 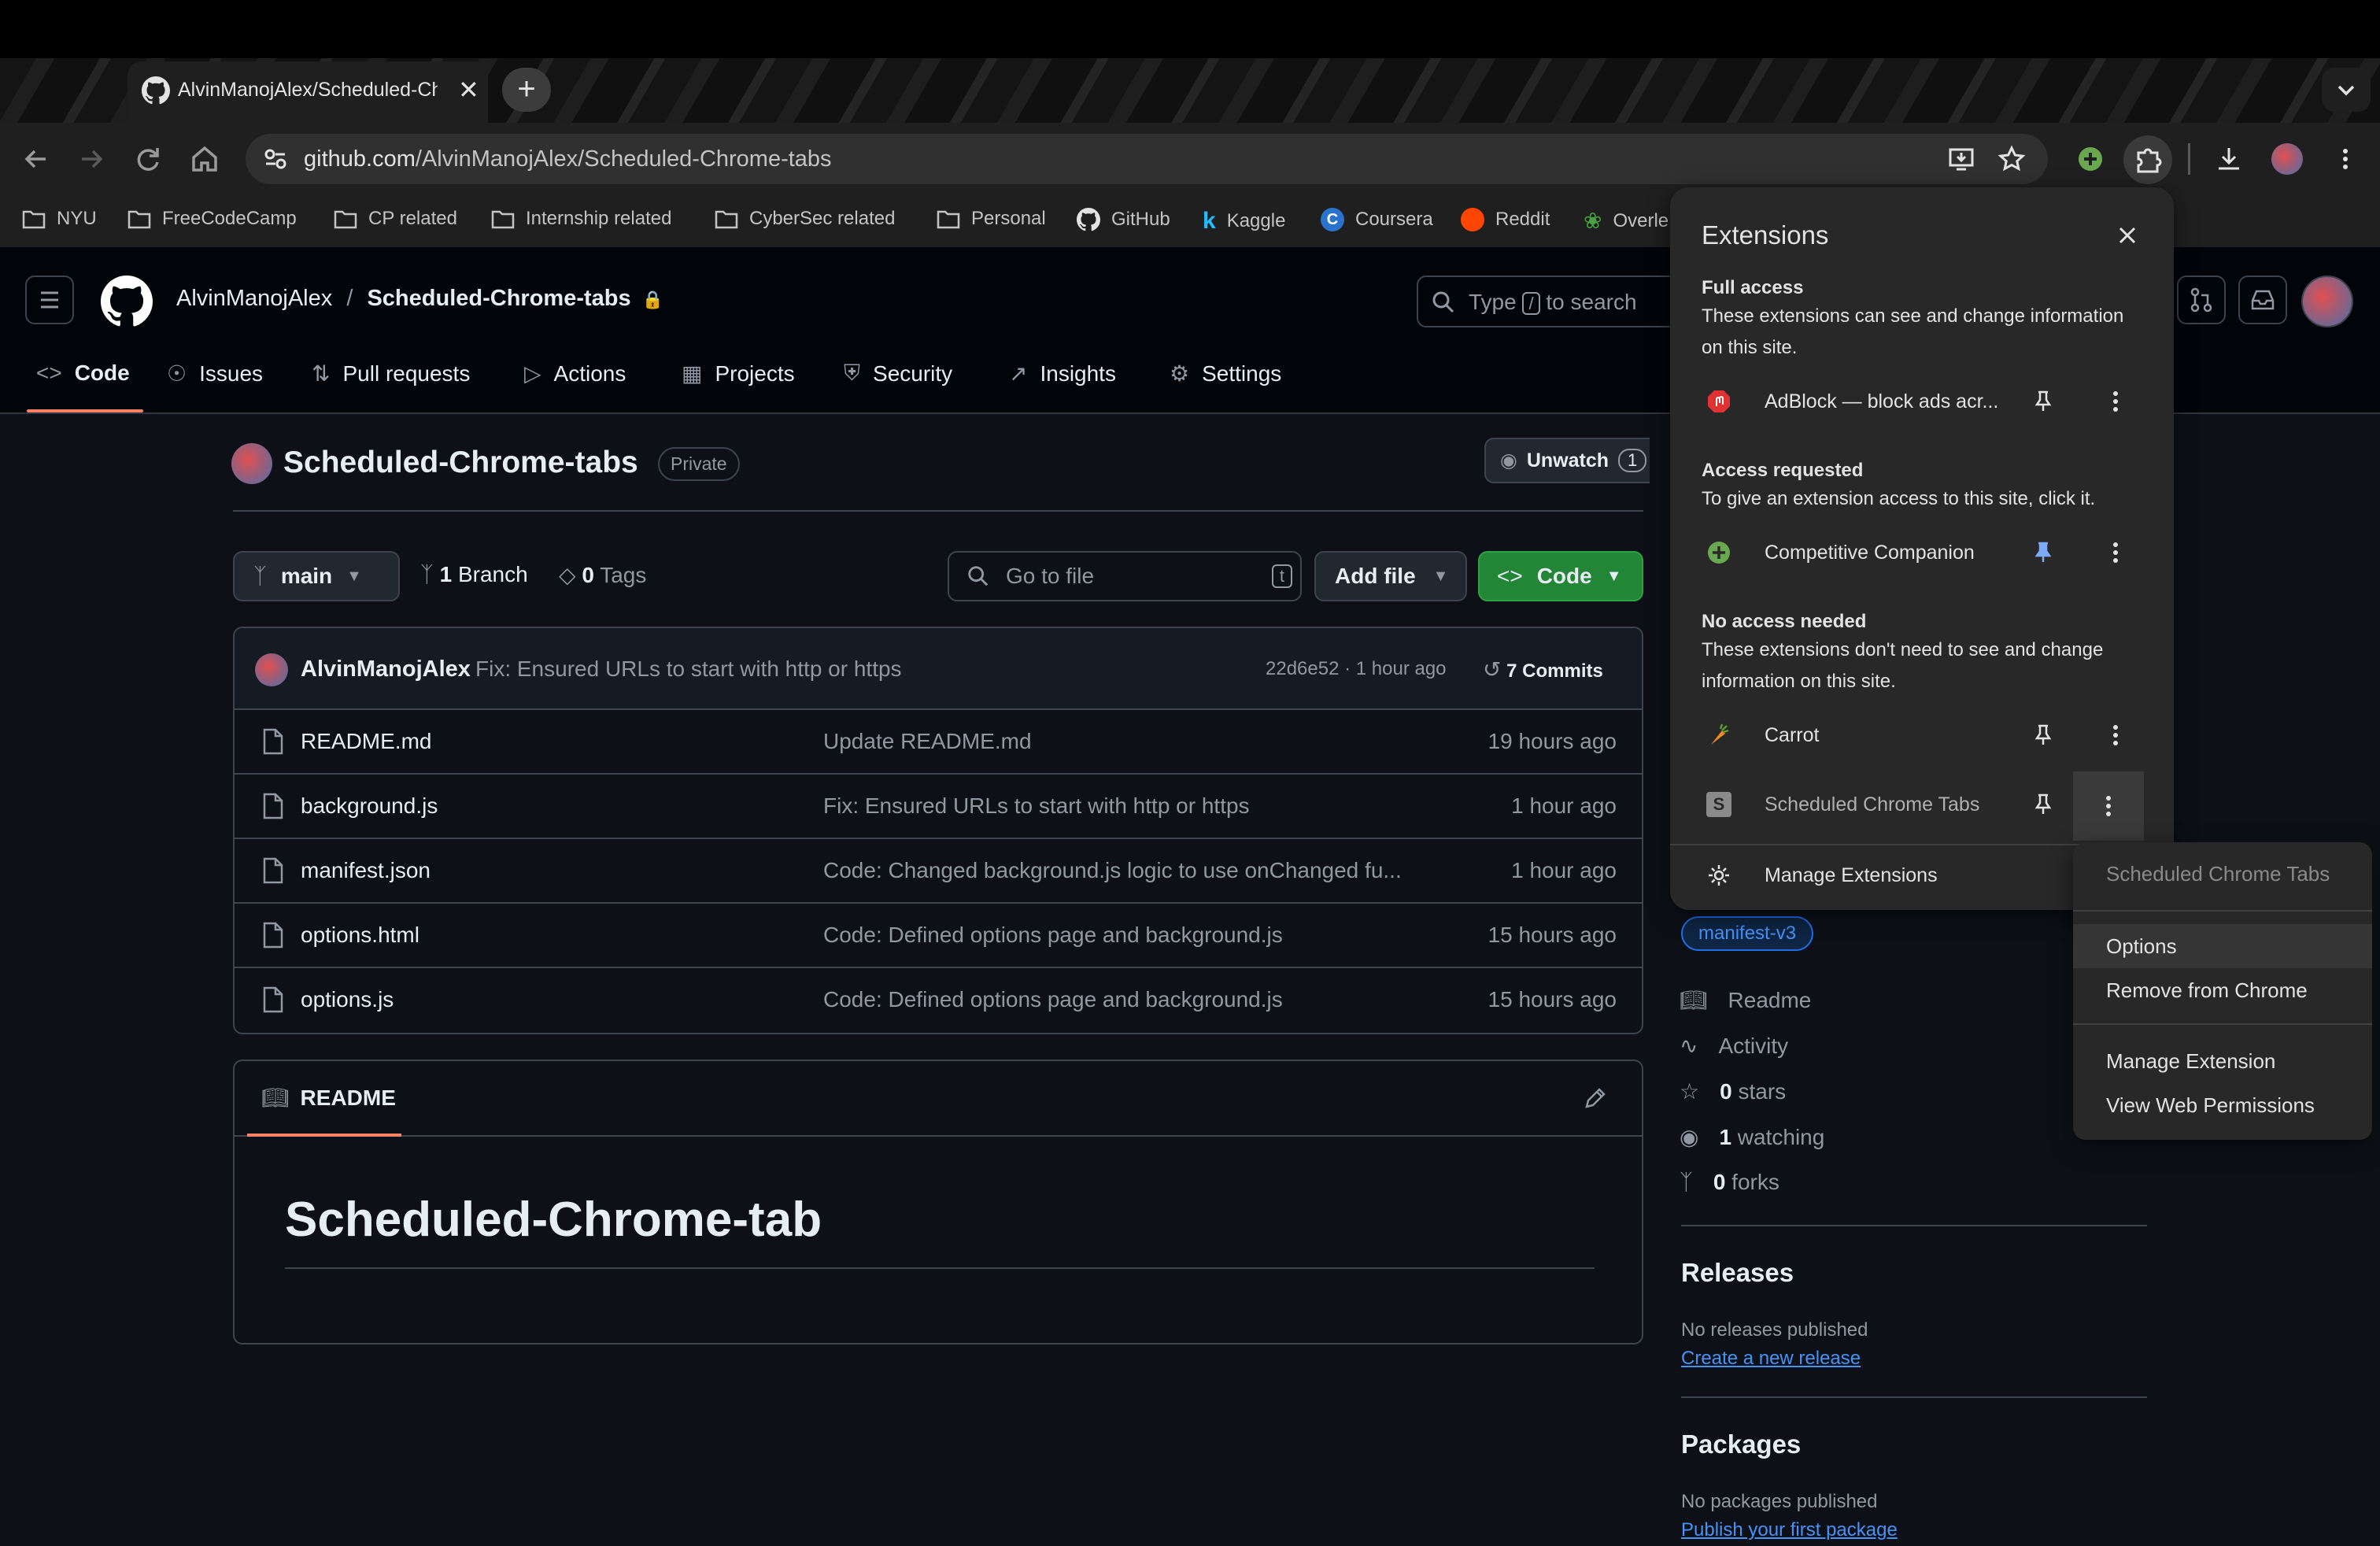 What do you see at coordinates (49, 300) in the screenshot?
I see `hamburger-menu-button` at bounding box center [49, 300].